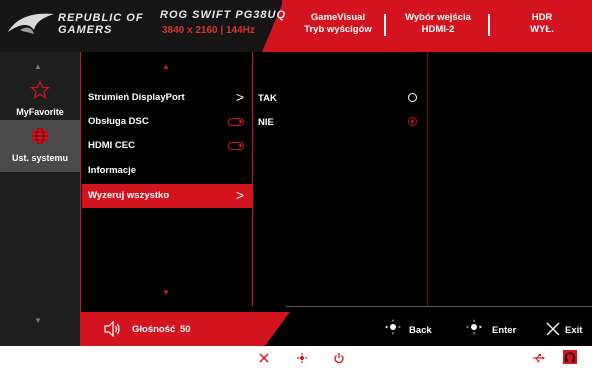 This screenshot has height=368, width=592. Describe the element at coordinates (112, 329) in the screenshot. I see `speaker-icon` at that location.